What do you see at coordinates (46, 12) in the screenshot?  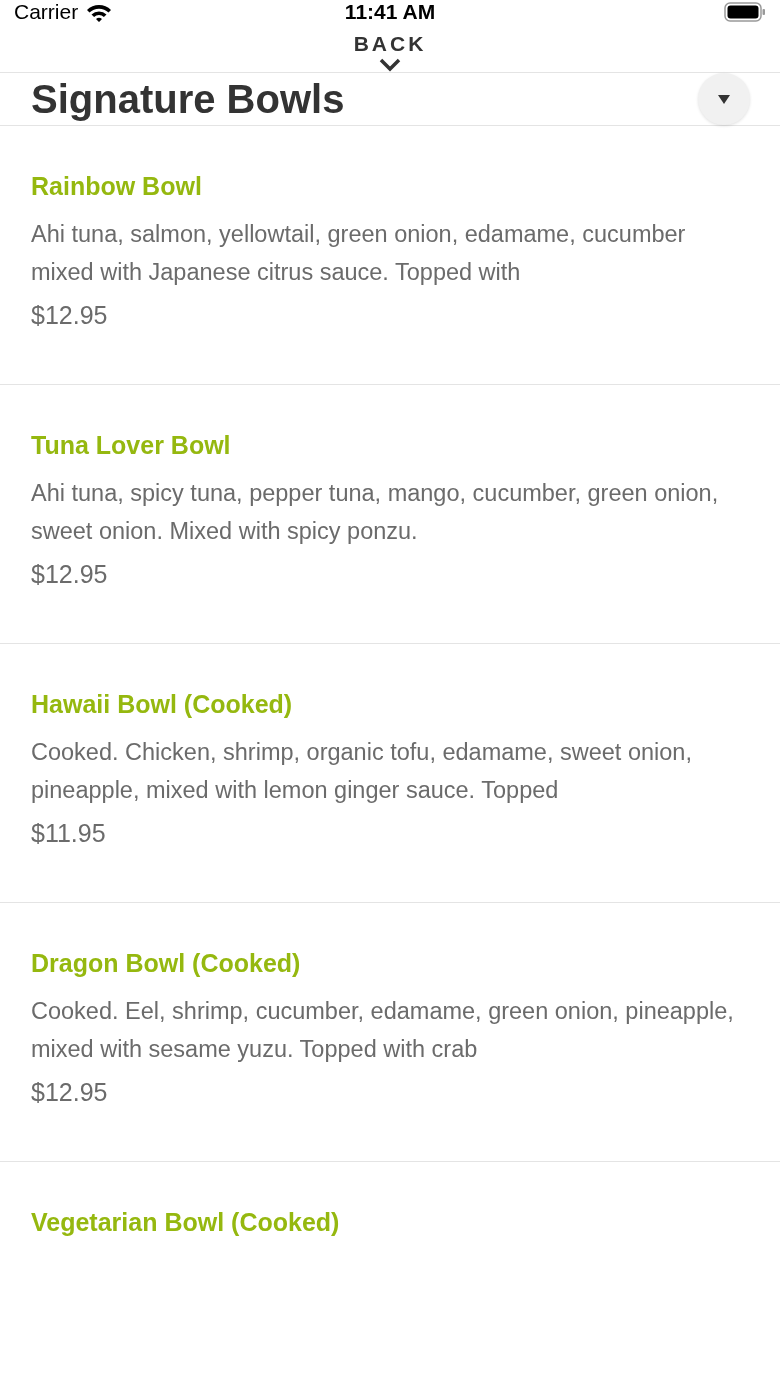 I see `carrier-name: Carrier` at bounding box center [46, 12].